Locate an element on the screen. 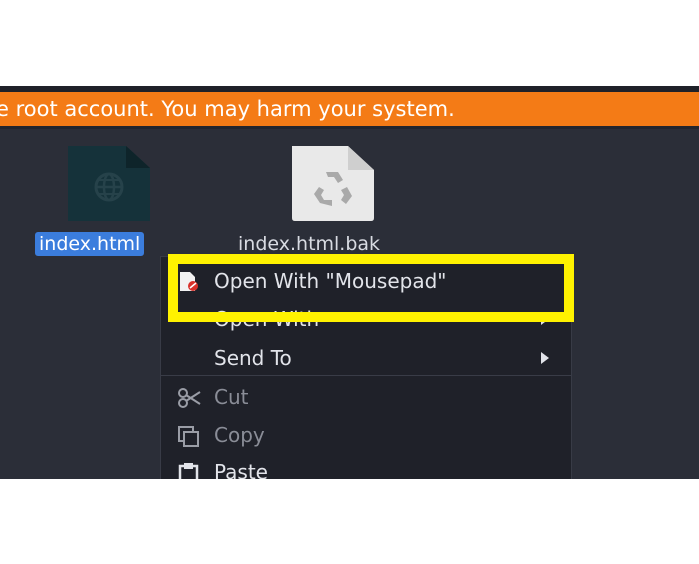  menu-item-open-with-mousepad: Open With "Mousepad" is located at coordinates (366, 281).